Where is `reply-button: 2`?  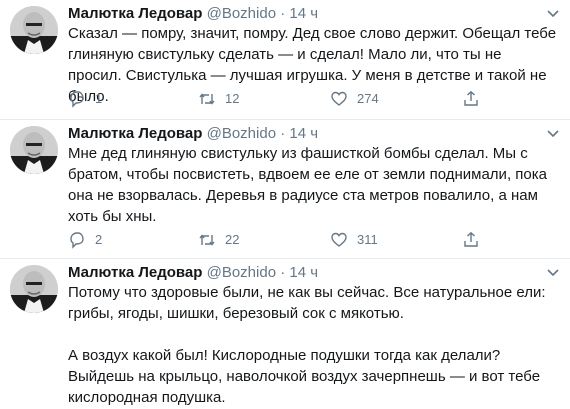
reply-button: 2 is located at coordinates (85, 240).